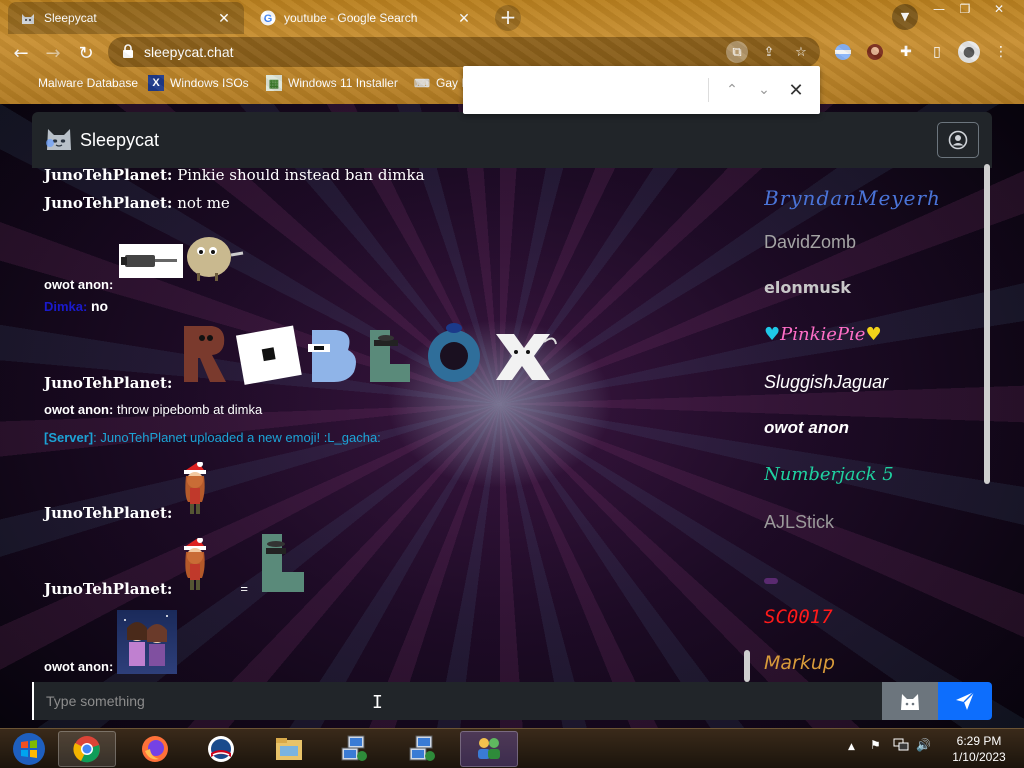 The height and width of the screenshot is (768, 1024). I want to click on share-icon: ⇪, so click(769, 52).